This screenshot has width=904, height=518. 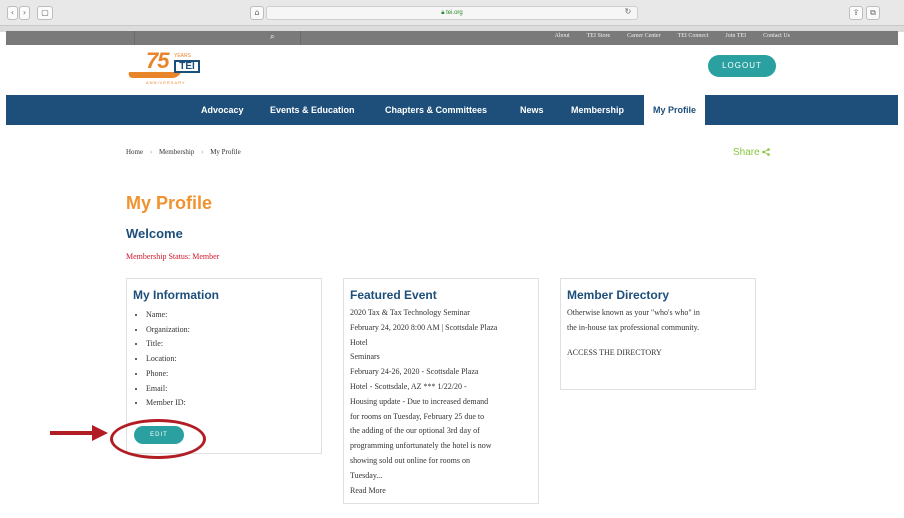 I want to click on share-icon, so click(x=766, y=152).